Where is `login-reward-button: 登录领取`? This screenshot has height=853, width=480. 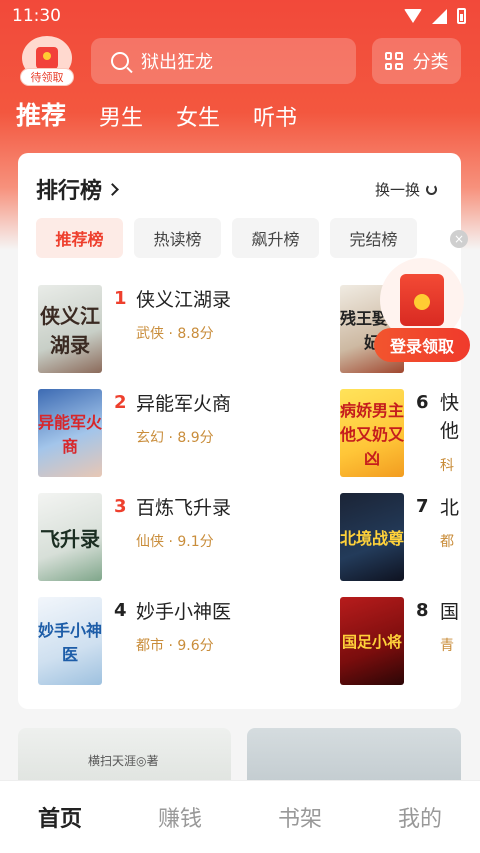
login-reward-button: 登录领取 is located at coordinates (422, 345).